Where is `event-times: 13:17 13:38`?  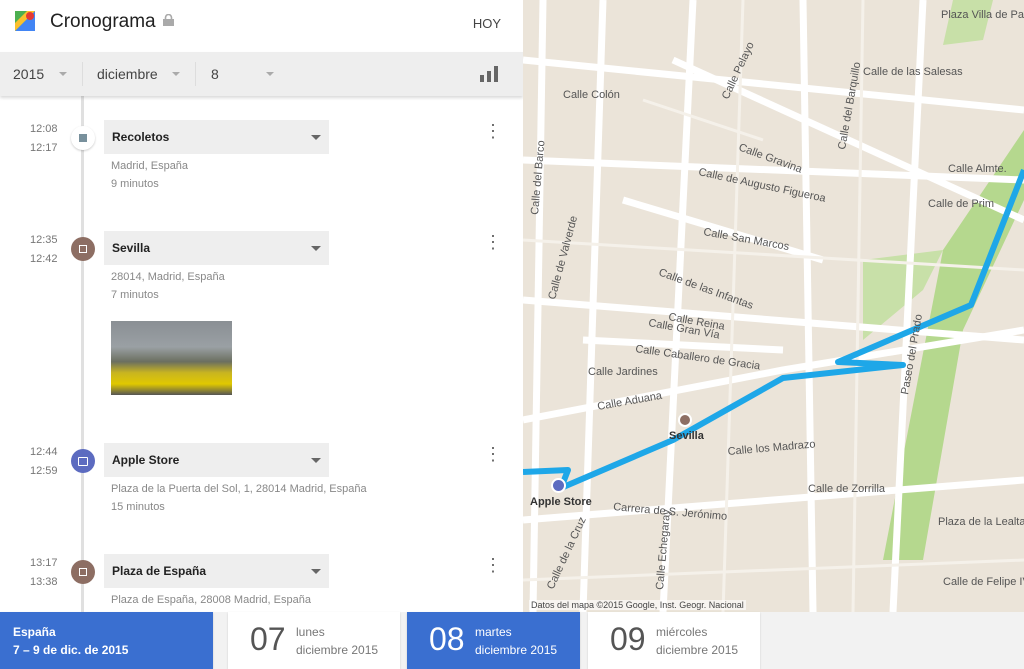 event-times: 13:17 13:38 is located at coordinates (44, 572).